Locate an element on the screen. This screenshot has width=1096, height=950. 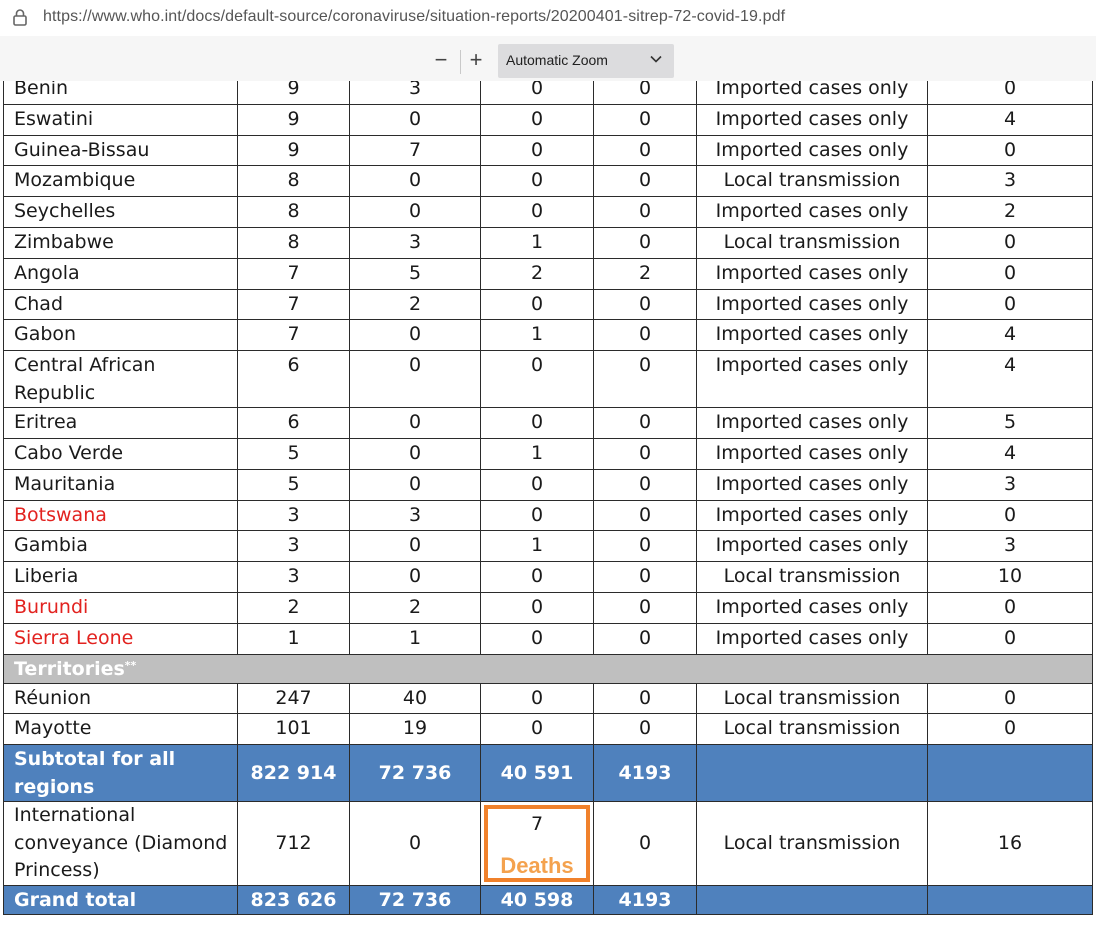
country-cell: Central African Republic is located at coordinates (120, 379).